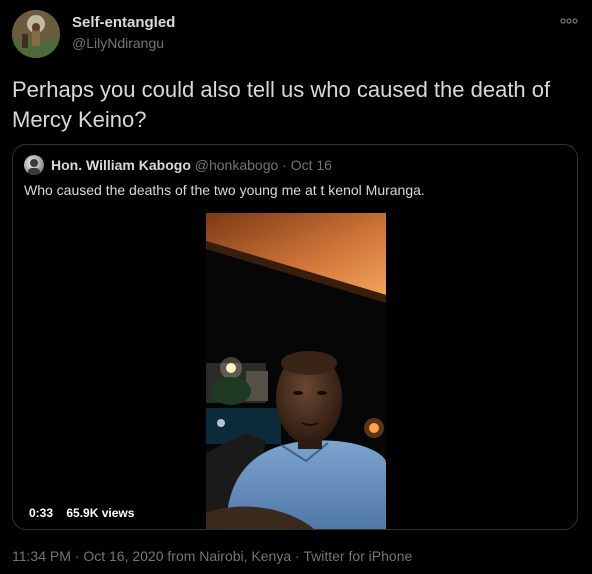  What do you see at coordinates (34, 165) in the screenshot?
I see `quoted-author-avatar` at bounding box center [34, 165].